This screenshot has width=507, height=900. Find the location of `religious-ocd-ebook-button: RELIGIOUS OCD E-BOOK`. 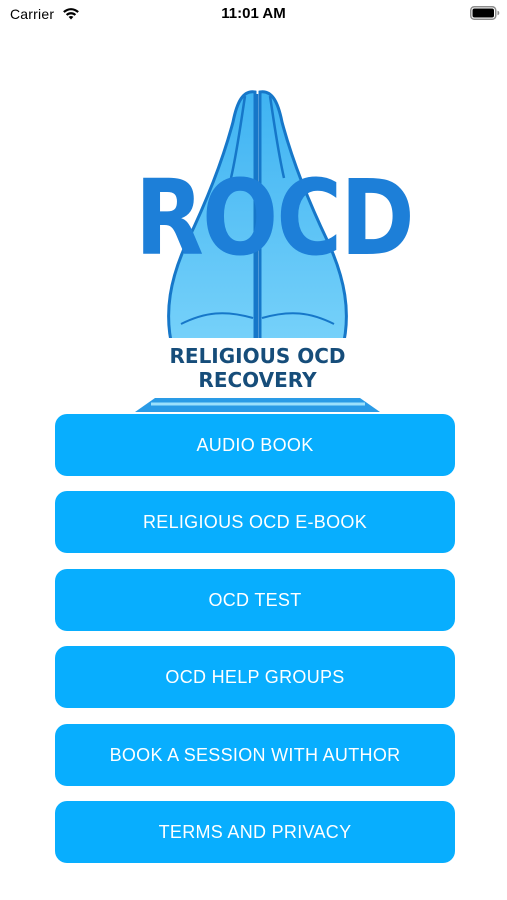

religious-ocd-ebook-button: RELIGIOUS OCD E-BOOK is located at coordinates (255, 522).